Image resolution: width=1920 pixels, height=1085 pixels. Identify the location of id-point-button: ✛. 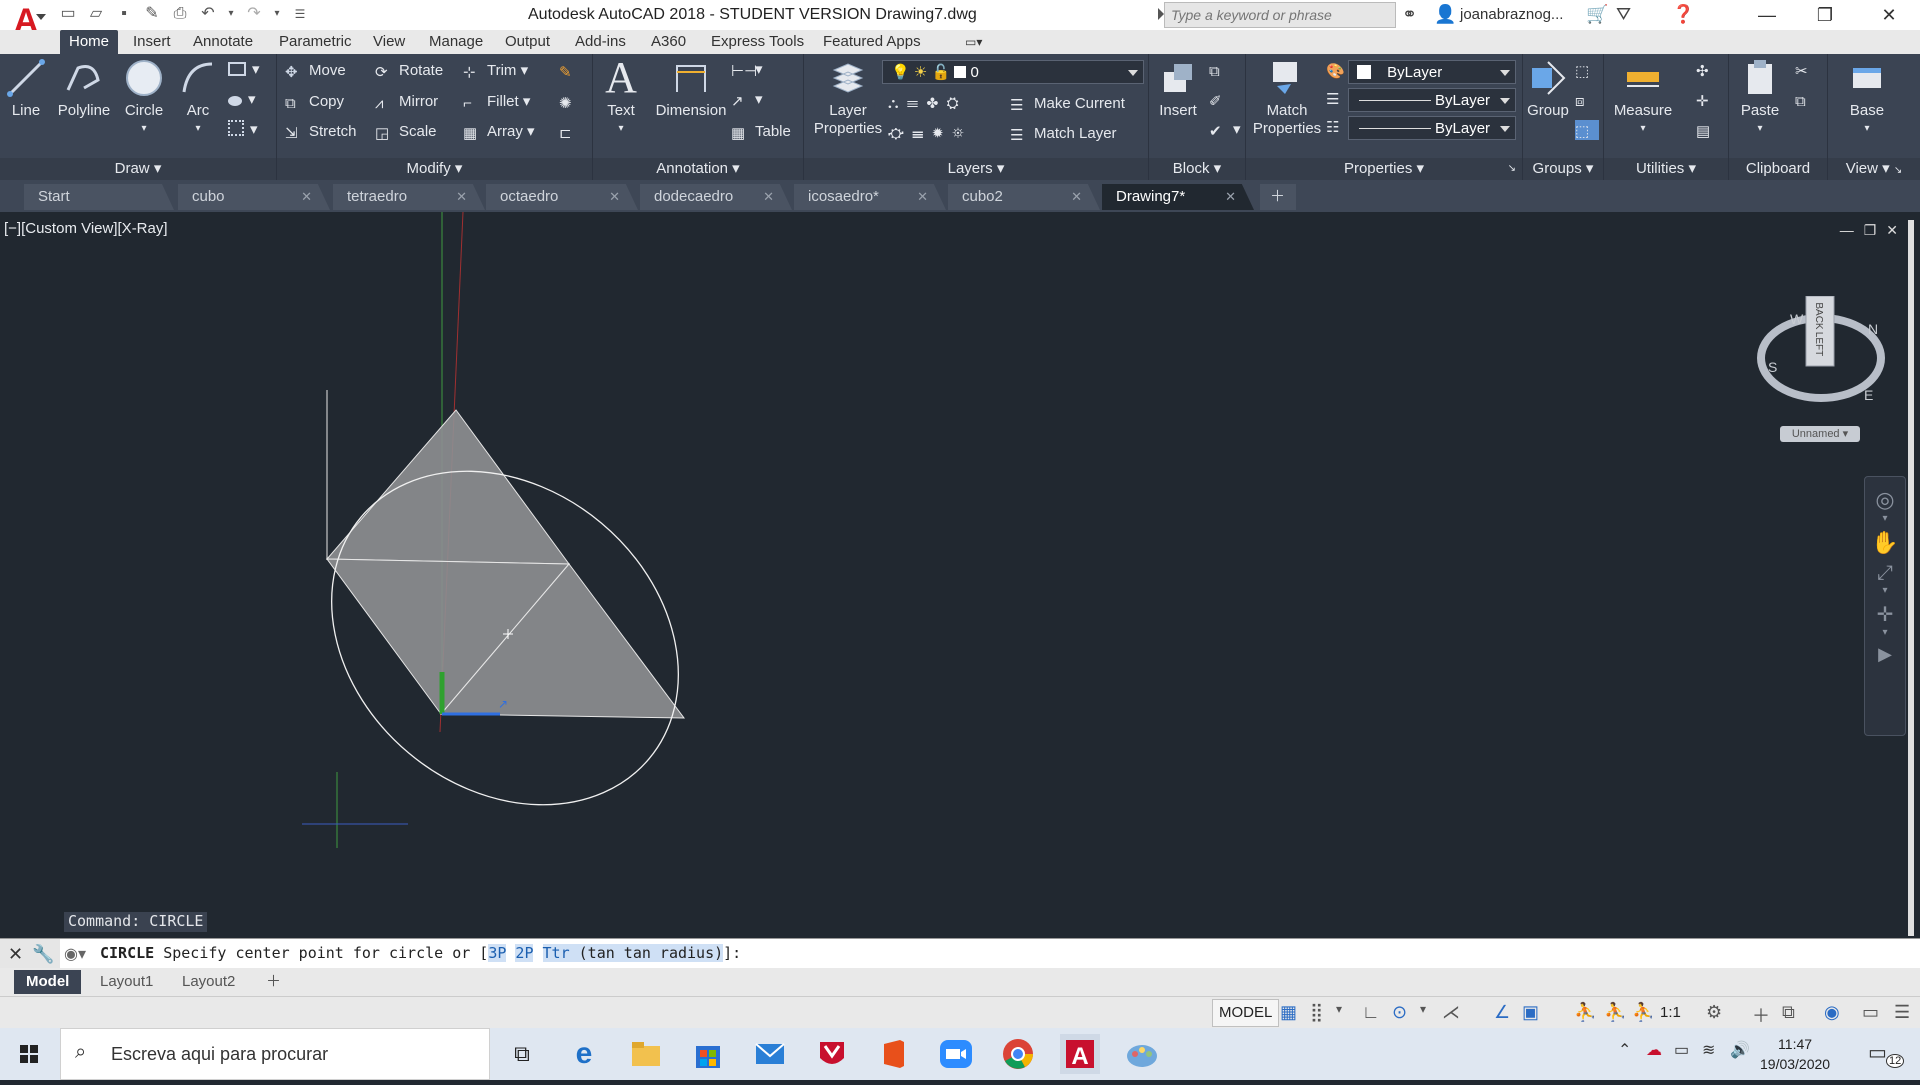
(1708, 100).